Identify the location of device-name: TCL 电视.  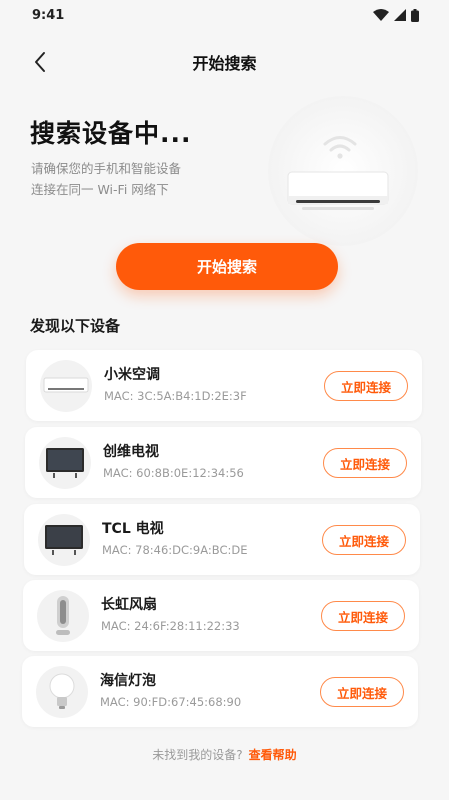
(133, 529).